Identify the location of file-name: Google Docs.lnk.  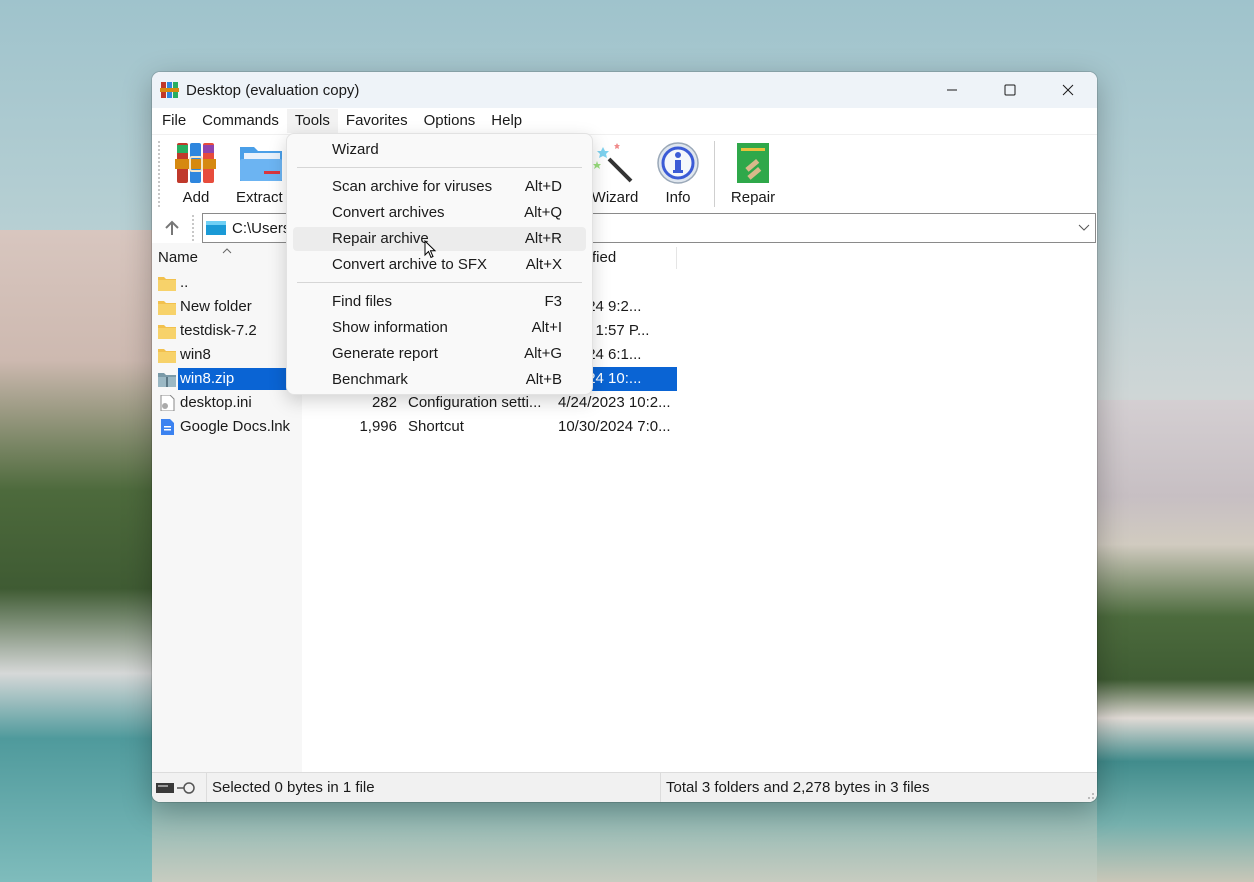
(235, 426).